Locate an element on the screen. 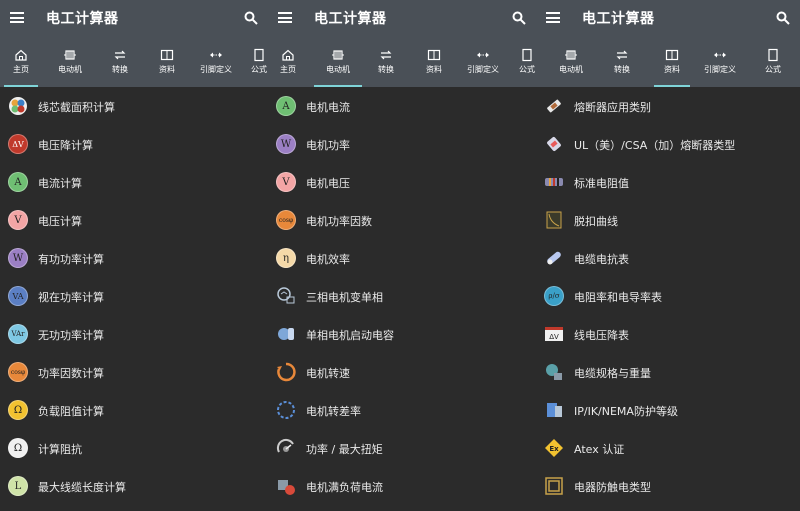 This screenshot has width=800, height=511. list-item: L 最大线缆长度计算 is located at coordinates (134, 486).